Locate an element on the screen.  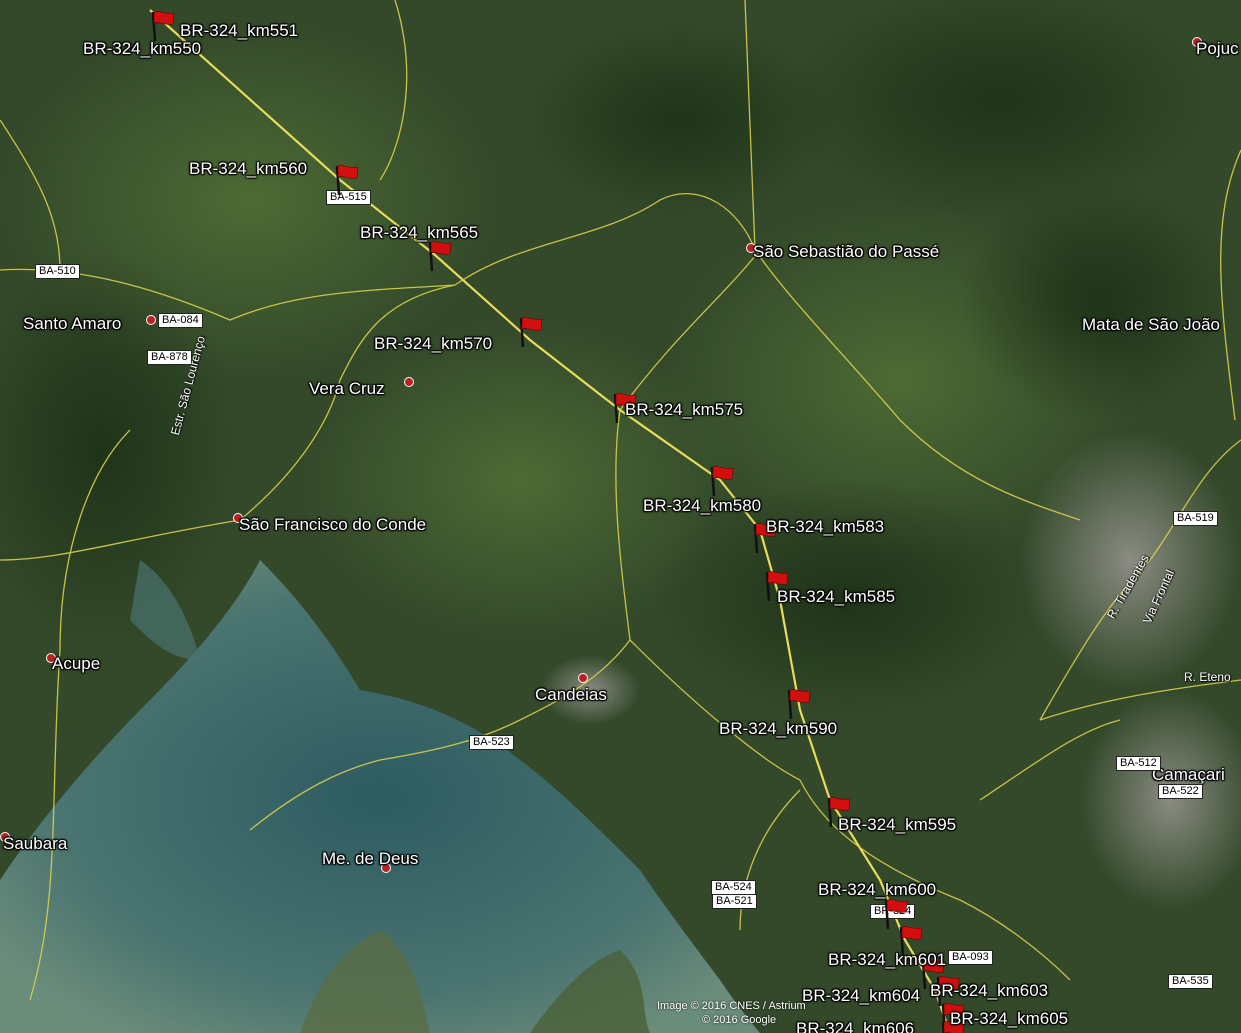
road-shield: BA-523 is located at coordinates (491, 742).